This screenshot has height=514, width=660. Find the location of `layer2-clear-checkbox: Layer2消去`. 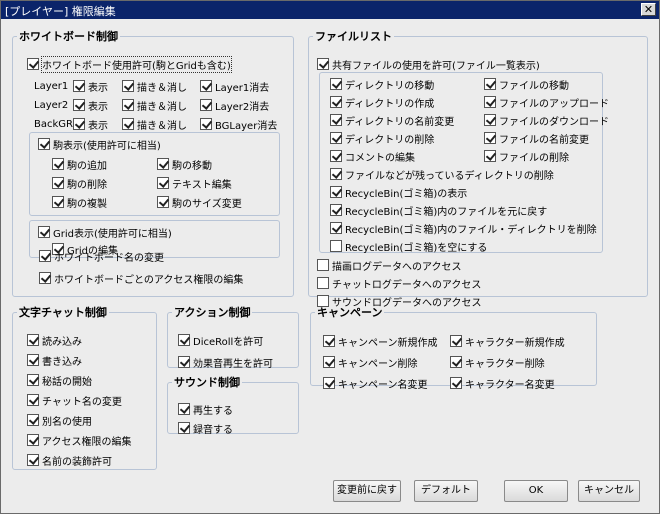

layer2-clear-checkbox: Layer2消去 is located at coordinates (235, 105).